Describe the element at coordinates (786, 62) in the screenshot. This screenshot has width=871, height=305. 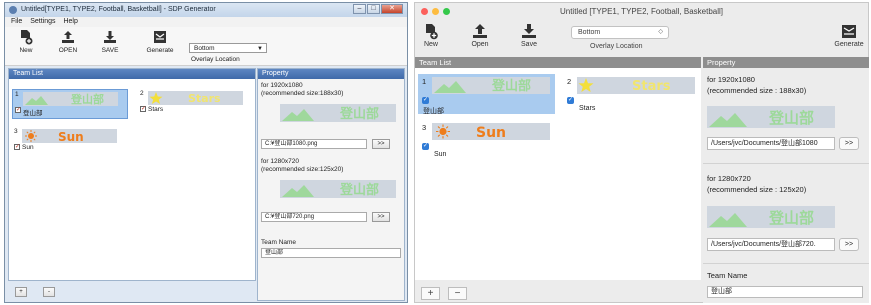
I see `property-header: Property` at that location.